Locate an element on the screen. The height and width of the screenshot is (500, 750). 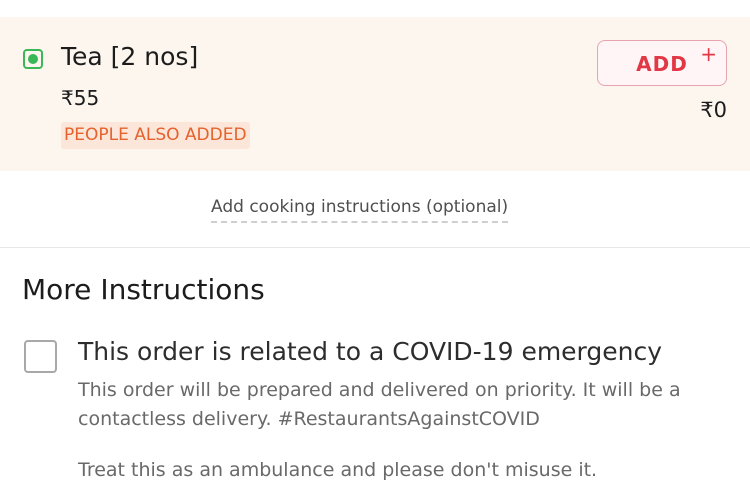
item-price: ₹55 is located at coordinates (80, 98).